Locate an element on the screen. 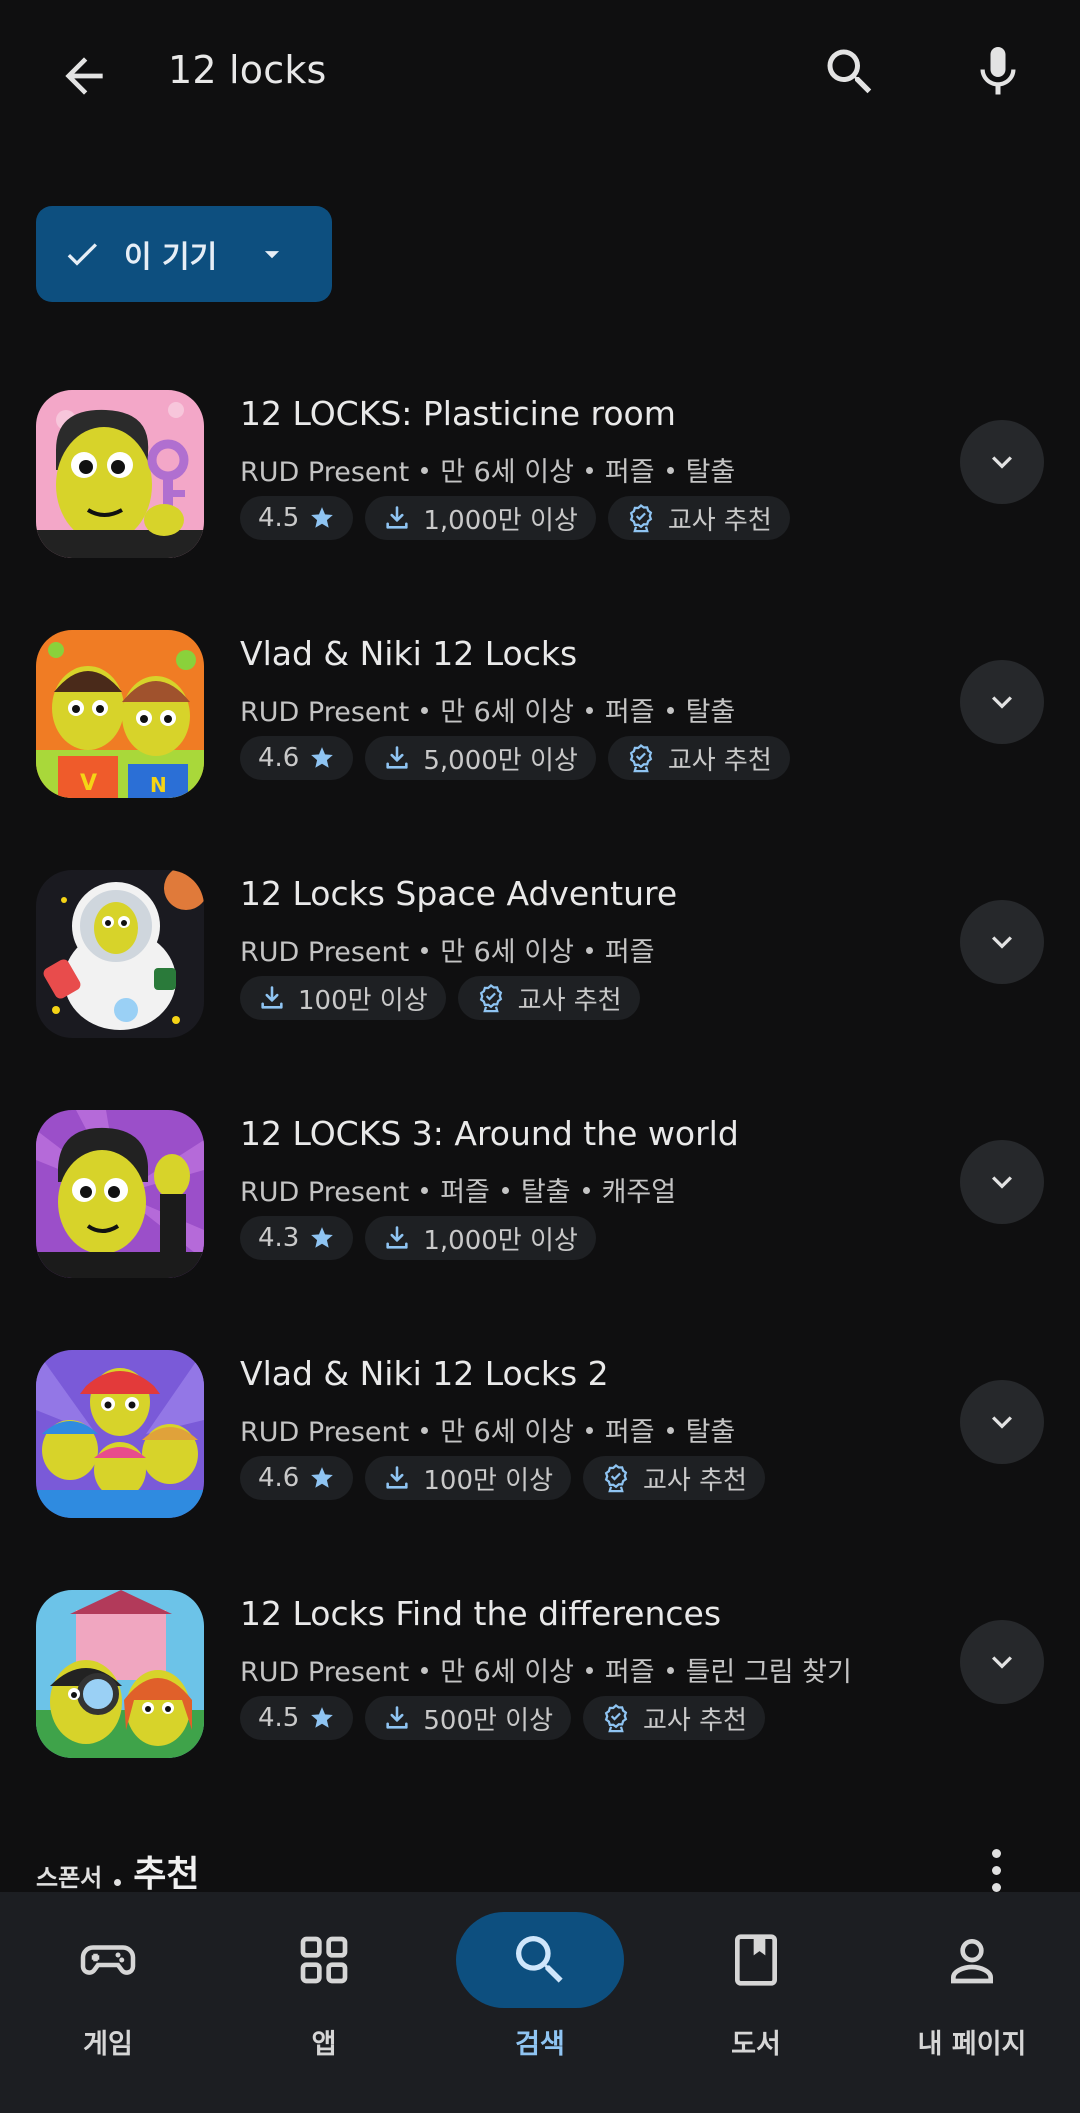  rating-pill: 4.6 is located at coordinates (297, 758).